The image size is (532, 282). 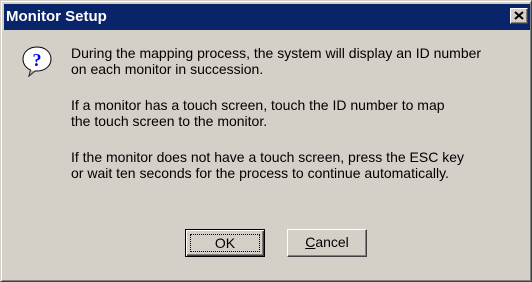 I want to click on ok-button: OK, so click(x=225, y=243).